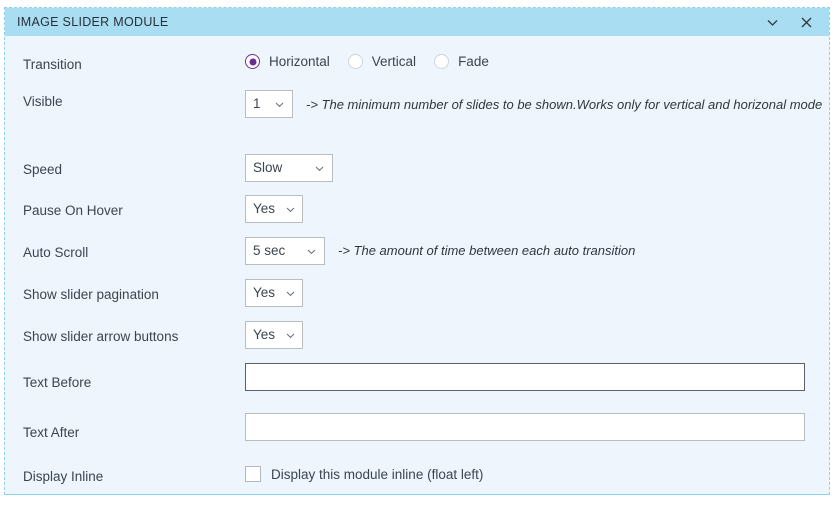 The height and width of the screenshot is (510, 836). I want to click on radio-vertical-icon, so click(355, 61).